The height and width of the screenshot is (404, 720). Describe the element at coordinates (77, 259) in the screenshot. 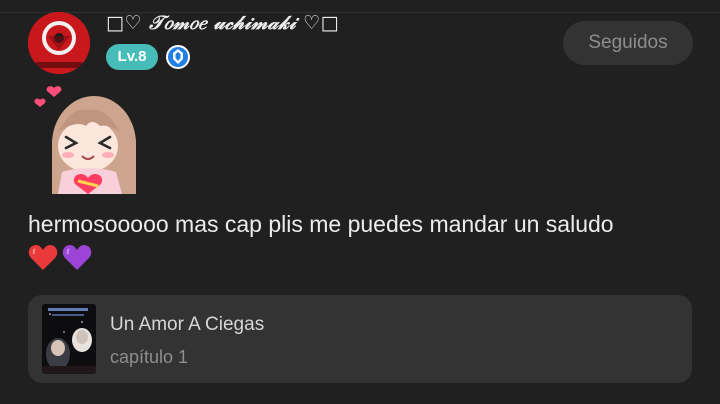

I see `purple-heart-emoji-icon` at that location.